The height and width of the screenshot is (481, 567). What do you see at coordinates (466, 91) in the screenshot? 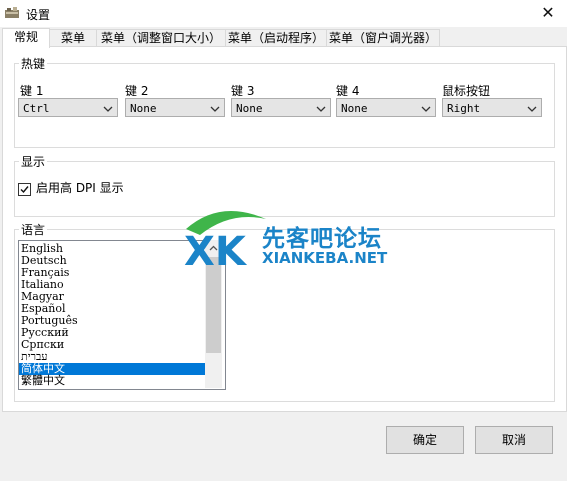
I see `mouse-button-label: 鼠标按钮` at bounding box center [466, 91].